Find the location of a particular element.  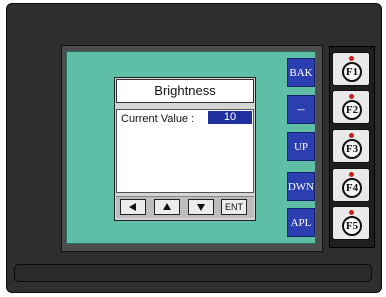

apply-key: APL is located at coordinates (301, 222).